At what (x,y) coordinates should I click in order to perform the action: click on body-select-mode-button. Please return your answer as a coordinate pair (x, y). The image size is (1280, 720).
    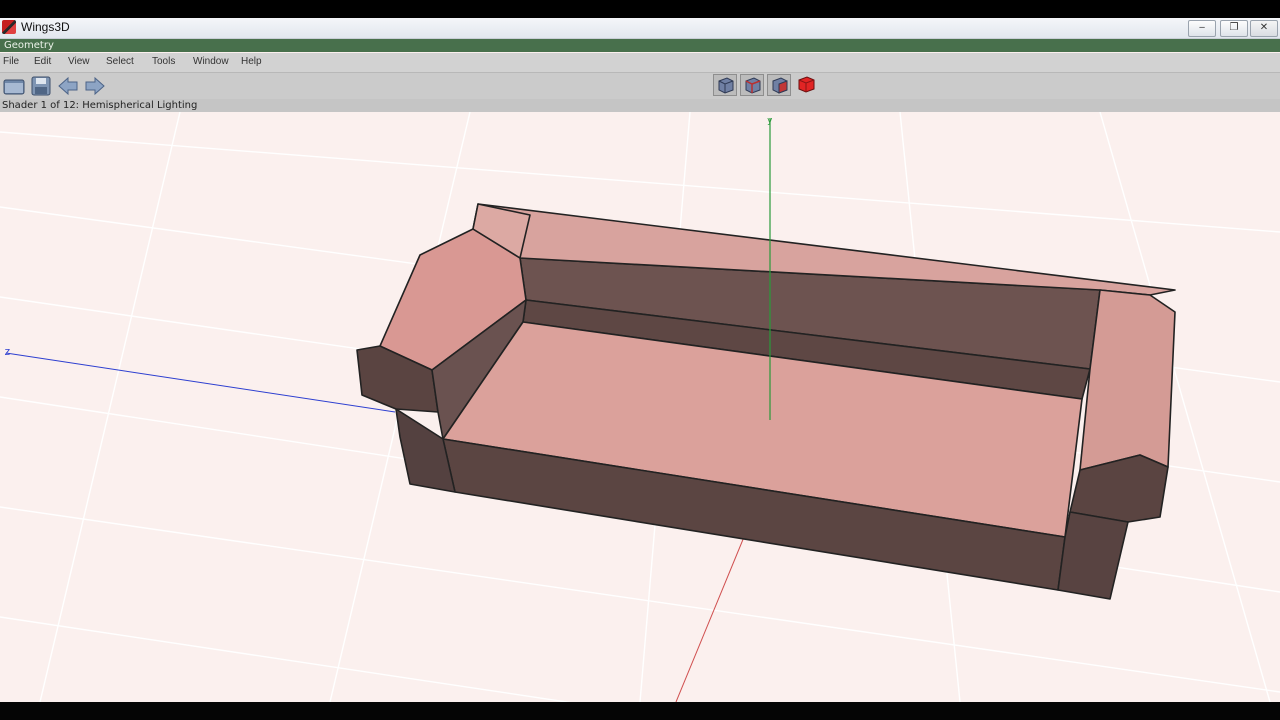
    Looking at the image, I should click on (807, 85).